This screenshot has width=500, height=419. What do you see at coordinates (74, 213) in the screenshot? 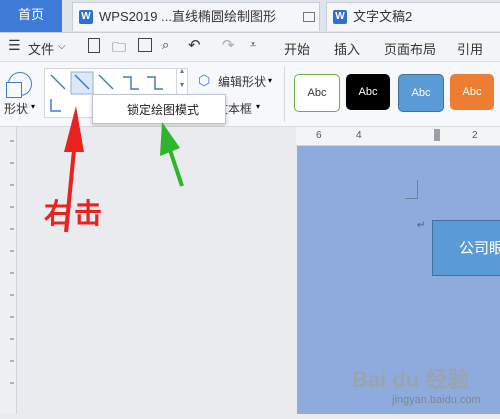
I see `annotation-right-click-text: 右击` at bounding box center [74, 213].